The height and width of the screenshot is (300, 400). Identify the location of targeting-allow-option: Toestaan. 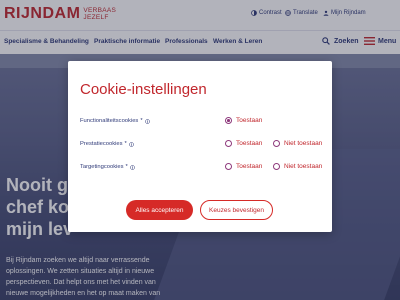
(243, 166).